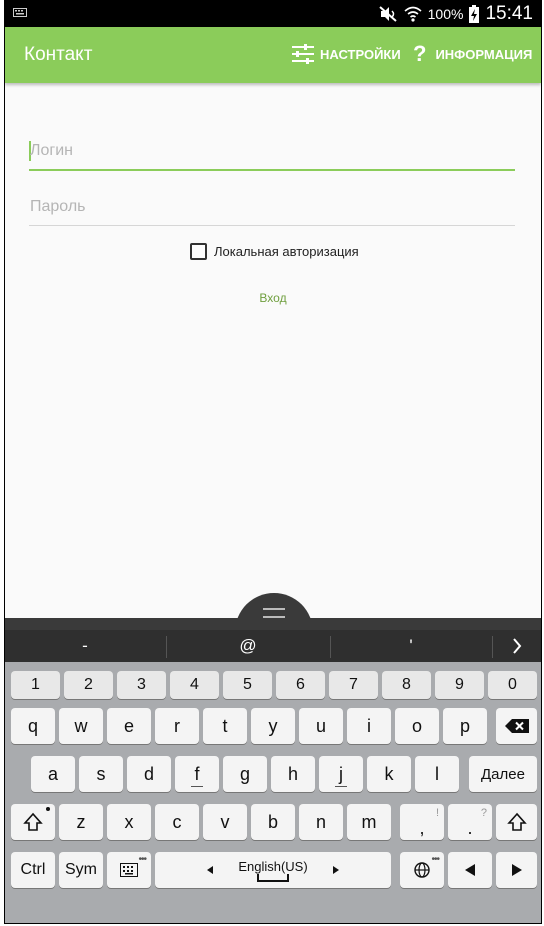  I want to click on local-auth-row: Локальная авторизация, so click(274, 251).